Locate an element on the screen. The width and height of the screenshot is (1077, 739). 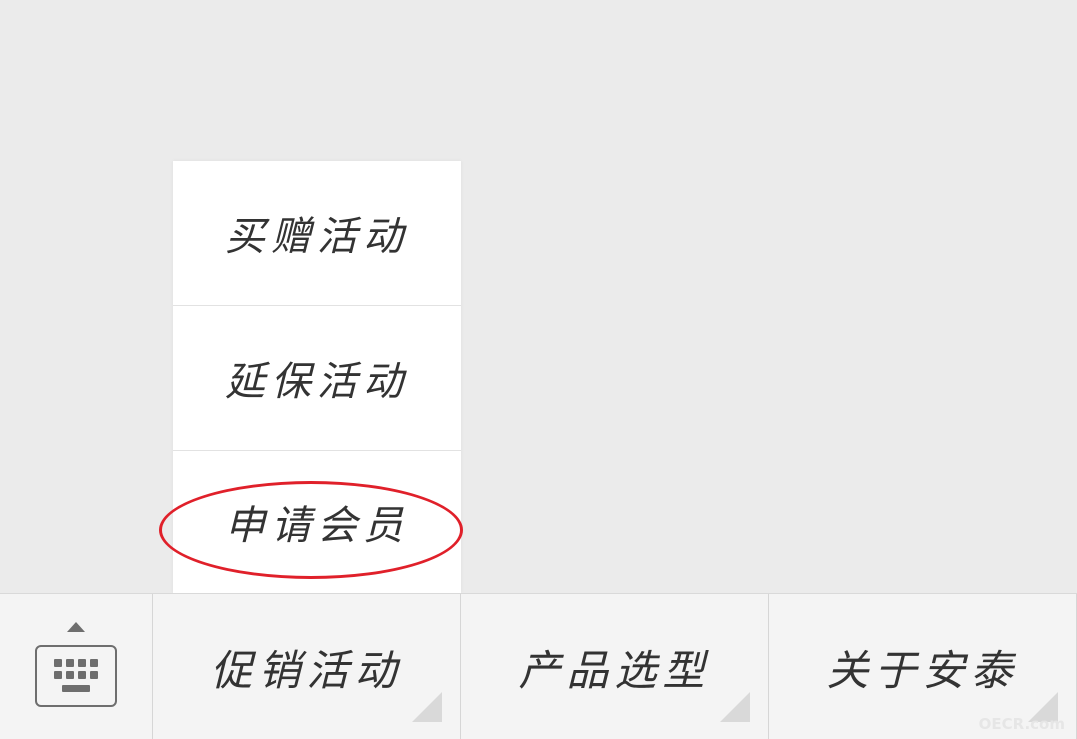
submenu-item-label: 买赠活动 is located at coordinates (317, 237).